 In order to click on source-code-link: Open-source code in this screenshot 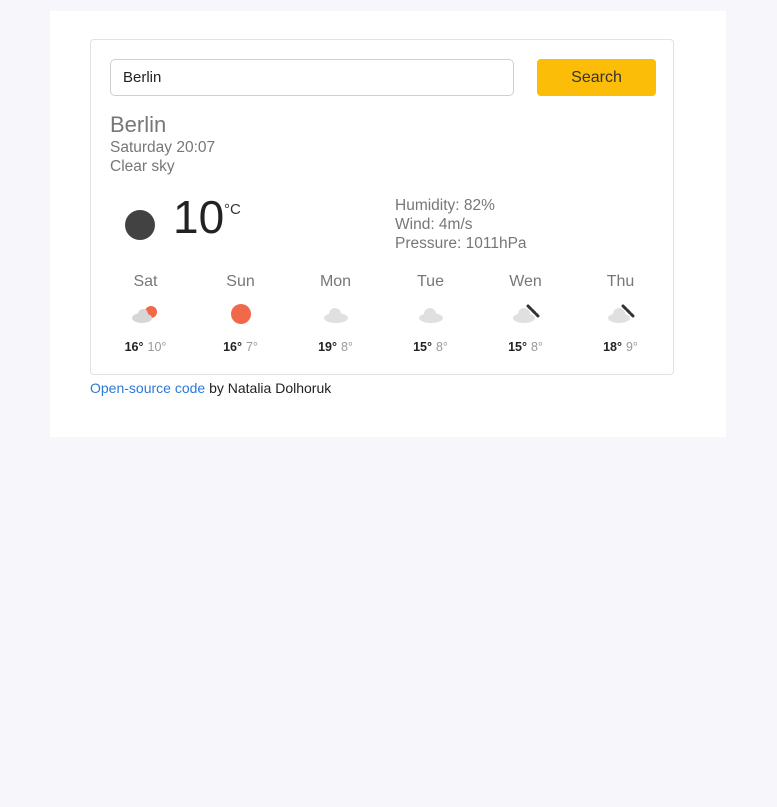, I will do `click(147, 388)`.